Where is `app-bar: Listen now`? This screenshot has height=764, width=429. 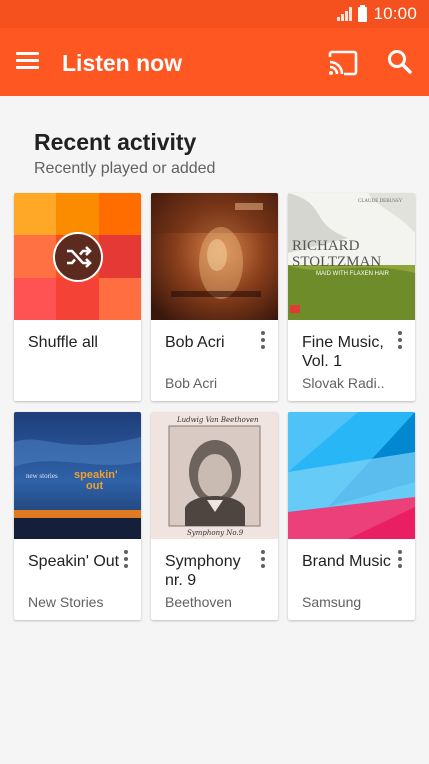
app-bar: Listen now is located at coordinates (214, 62).